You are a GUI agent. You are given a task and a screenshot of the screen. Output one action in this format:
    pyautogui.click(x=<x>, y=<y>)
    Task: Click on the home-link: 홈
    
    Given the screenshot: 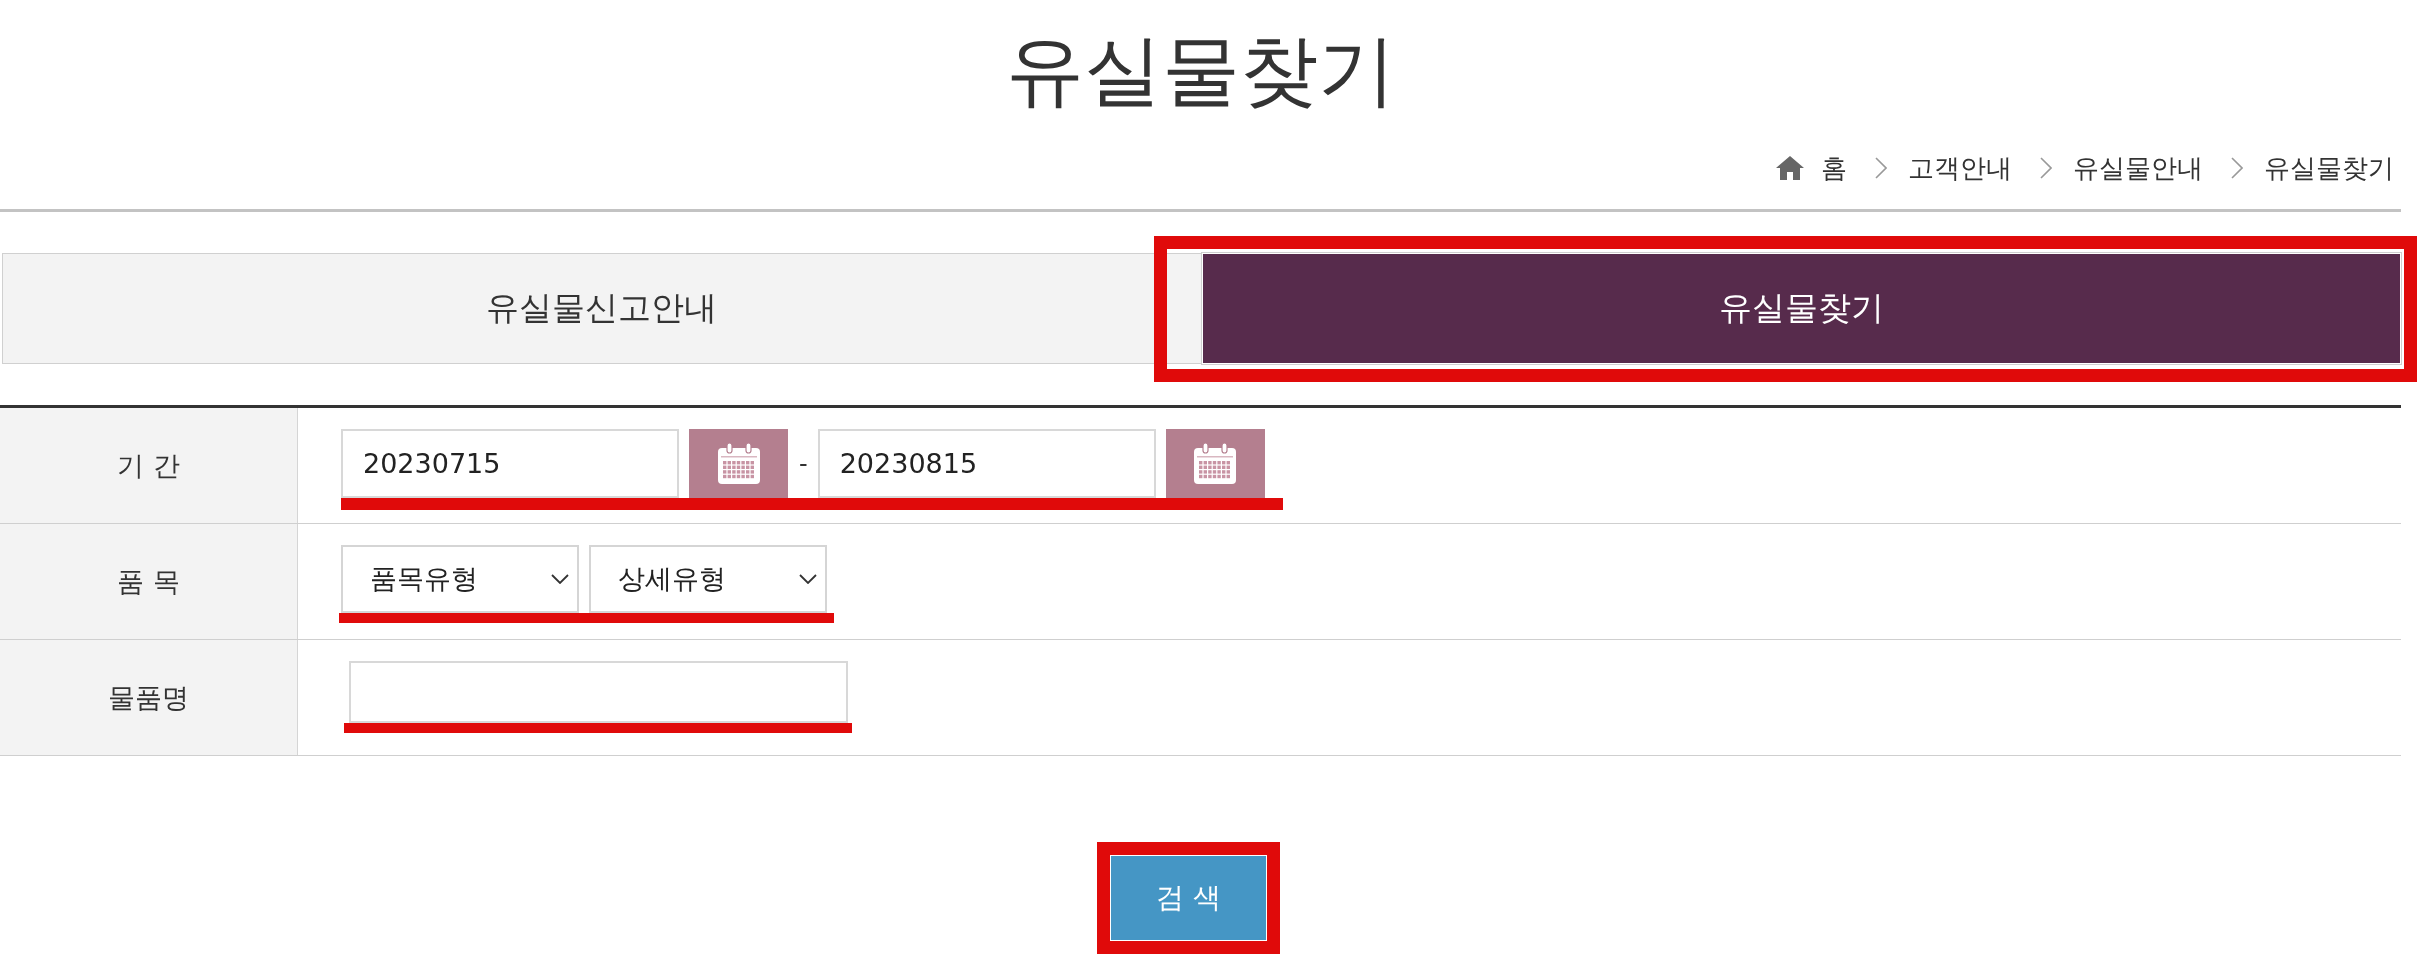 What is the action you would take?
    pyautogui.click(x=1811, y=168)
    